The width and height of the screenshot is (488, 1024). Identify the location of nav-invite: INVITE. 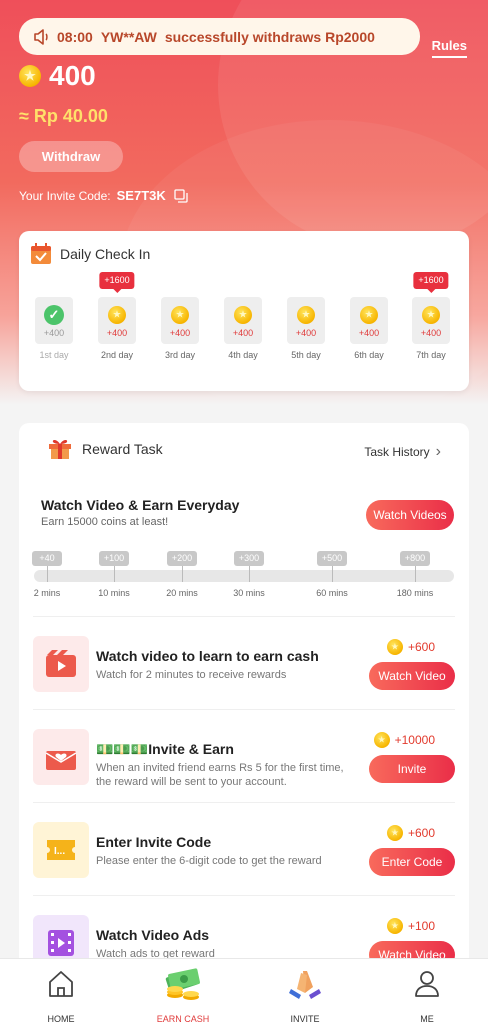
(305, 995).